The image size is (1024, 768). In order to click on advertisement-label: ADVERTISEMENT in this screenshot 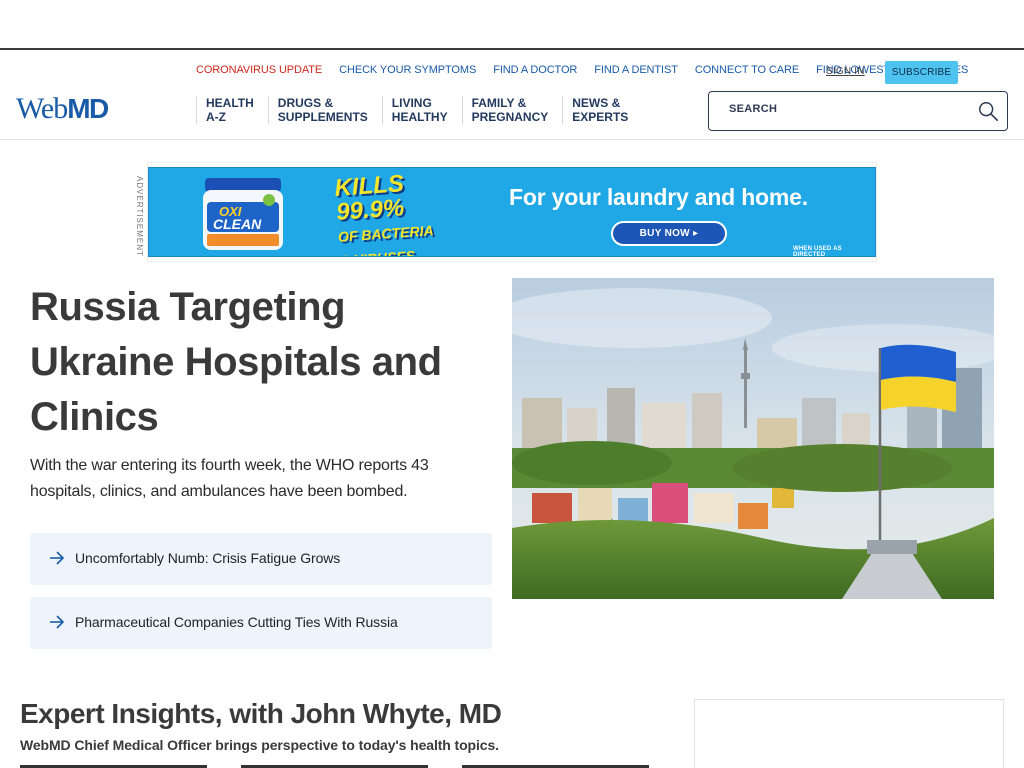, I will do `click(139, 216)`.